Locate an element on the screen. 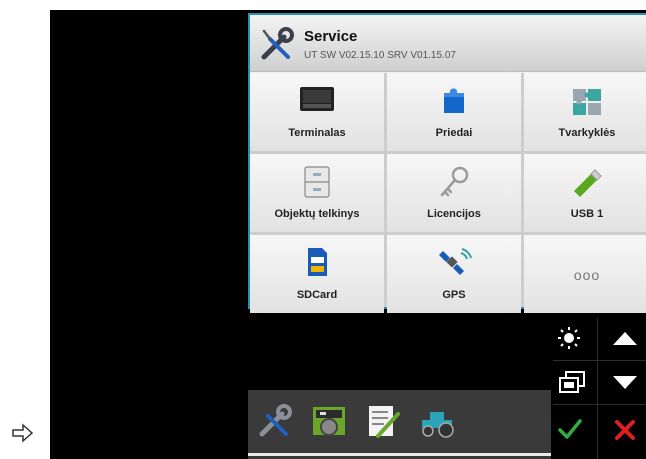 The height and width of the screenshot is (459, 646). tile-label: USB 1 is located at coordinates (587, 214).